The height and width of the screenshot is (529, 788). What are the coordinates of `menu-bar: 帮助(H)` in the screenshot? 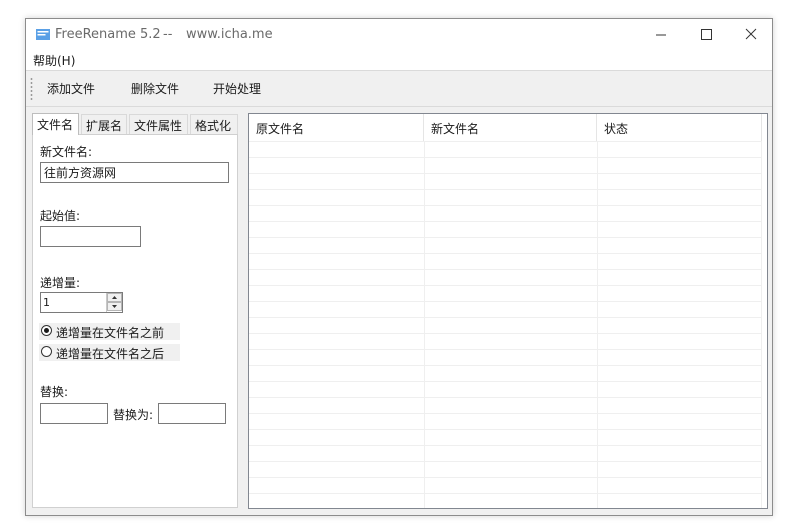 It's located at (399, 60).